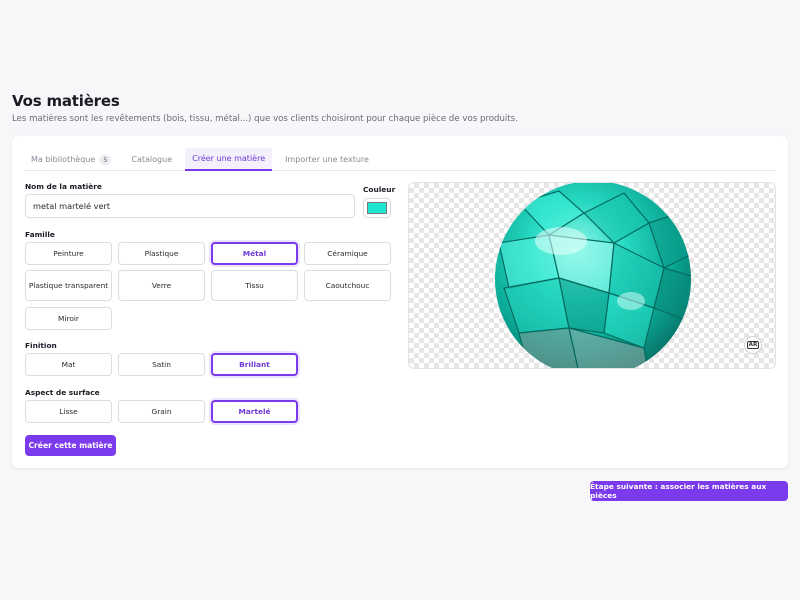 This screenshot has width=800, height=600. I want to click on tab-catalog-label: Catalogue, so click(152, 159).